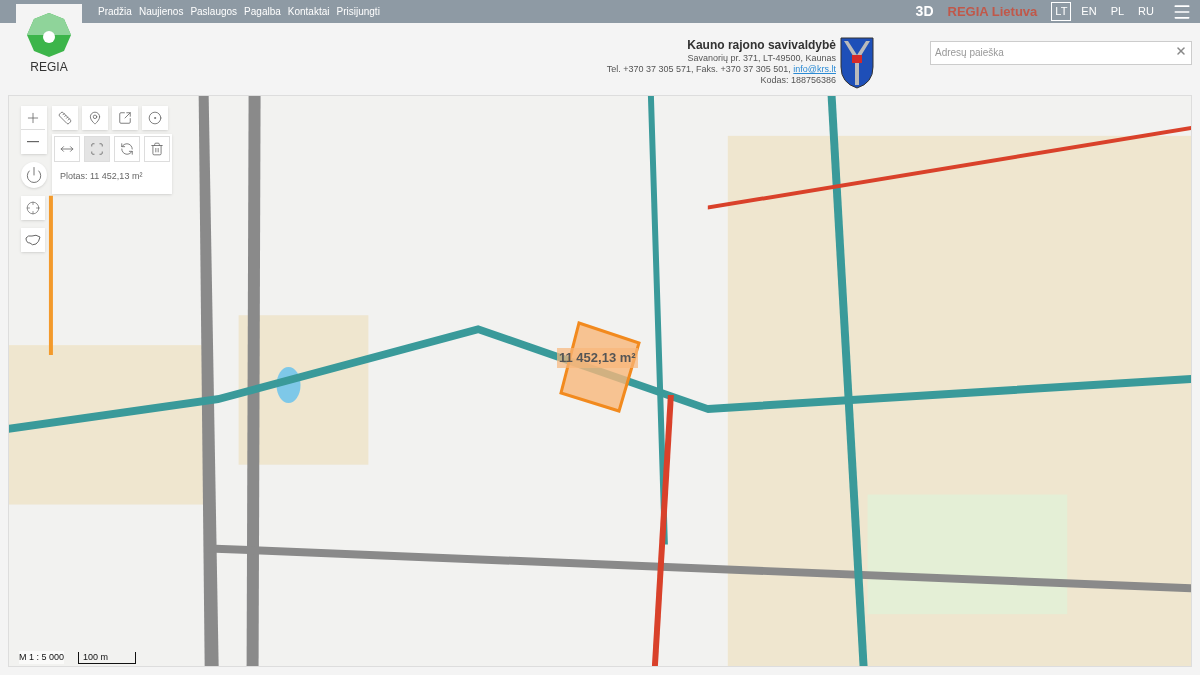 The width and height of the screenshot is (1200, 675). I want to click on brand-link: REGIA Lietuva, so click(992, 11).